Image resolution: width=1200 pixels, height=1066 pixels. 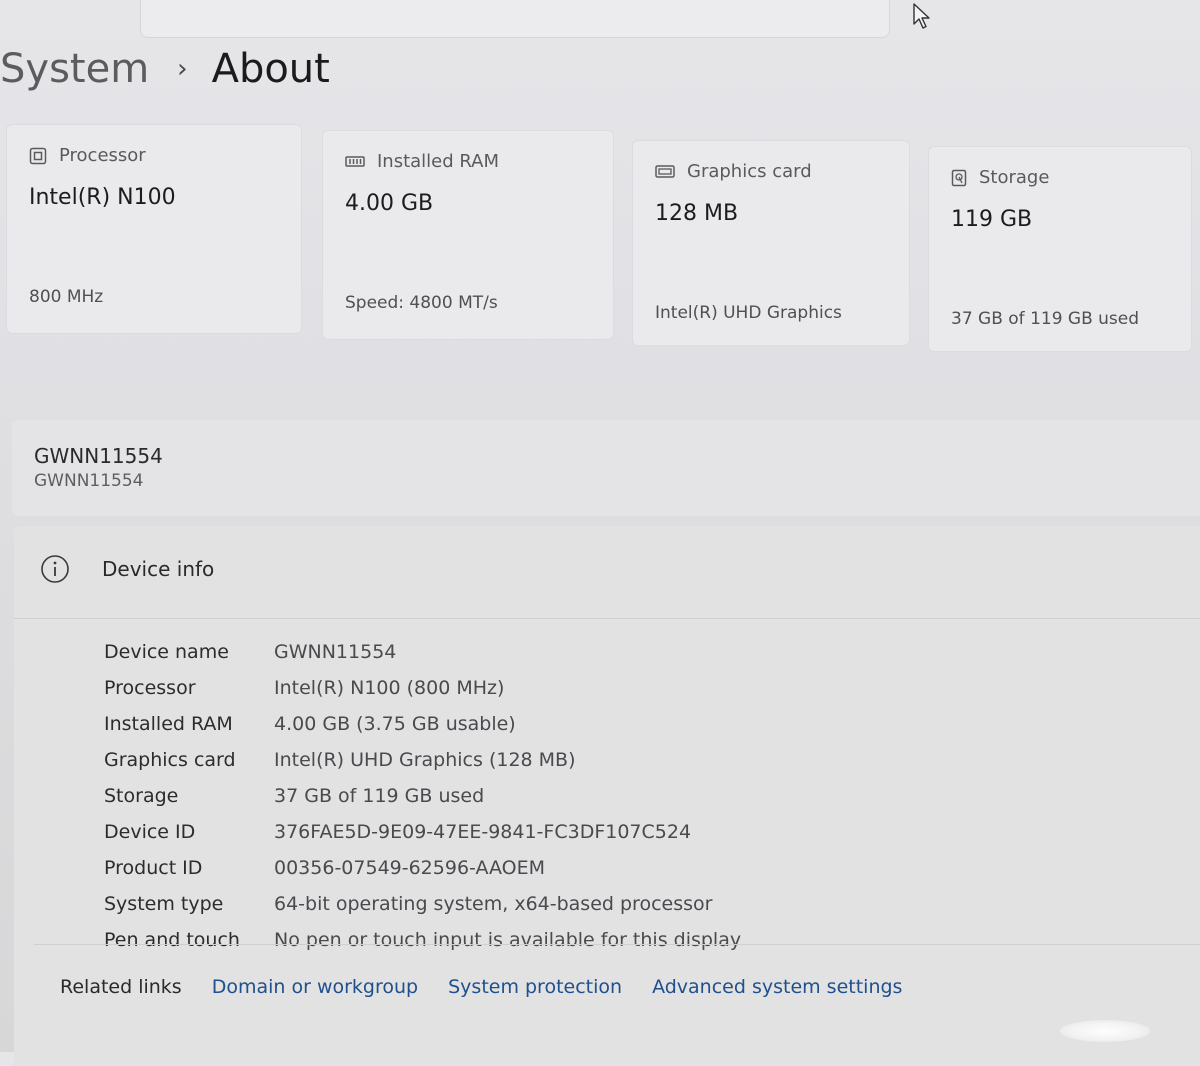 I want to click on info-icon, so click(x=55, y=569).